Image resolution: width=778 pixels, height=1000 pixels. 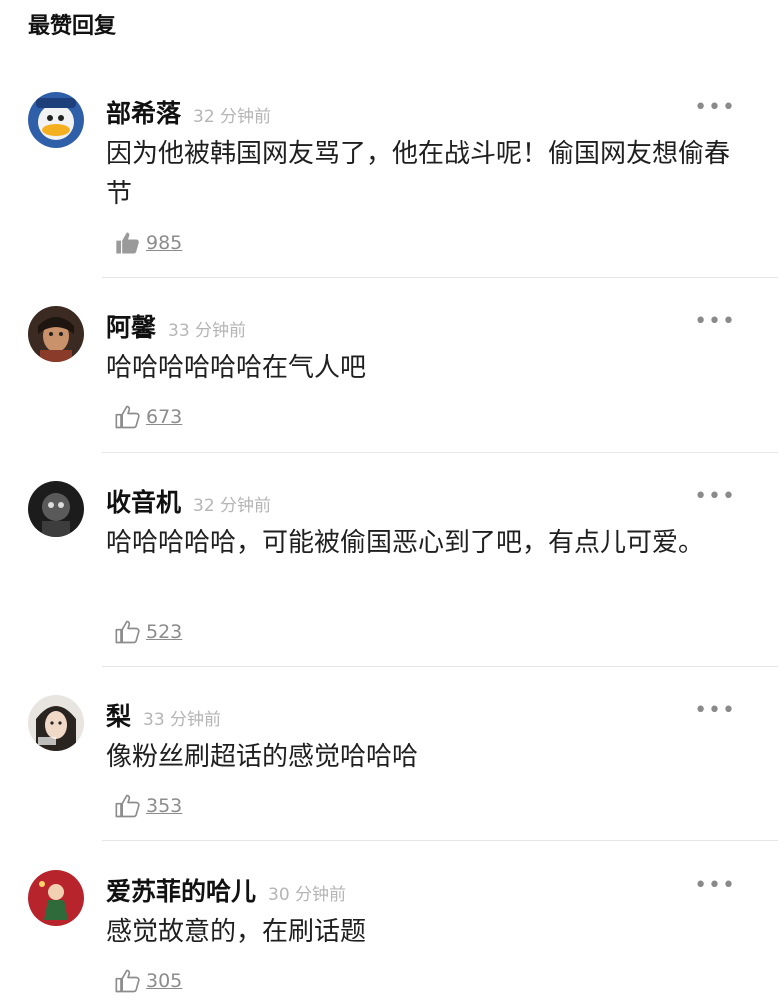 I want to click on like-button: 305, so click(x=148, y=981).